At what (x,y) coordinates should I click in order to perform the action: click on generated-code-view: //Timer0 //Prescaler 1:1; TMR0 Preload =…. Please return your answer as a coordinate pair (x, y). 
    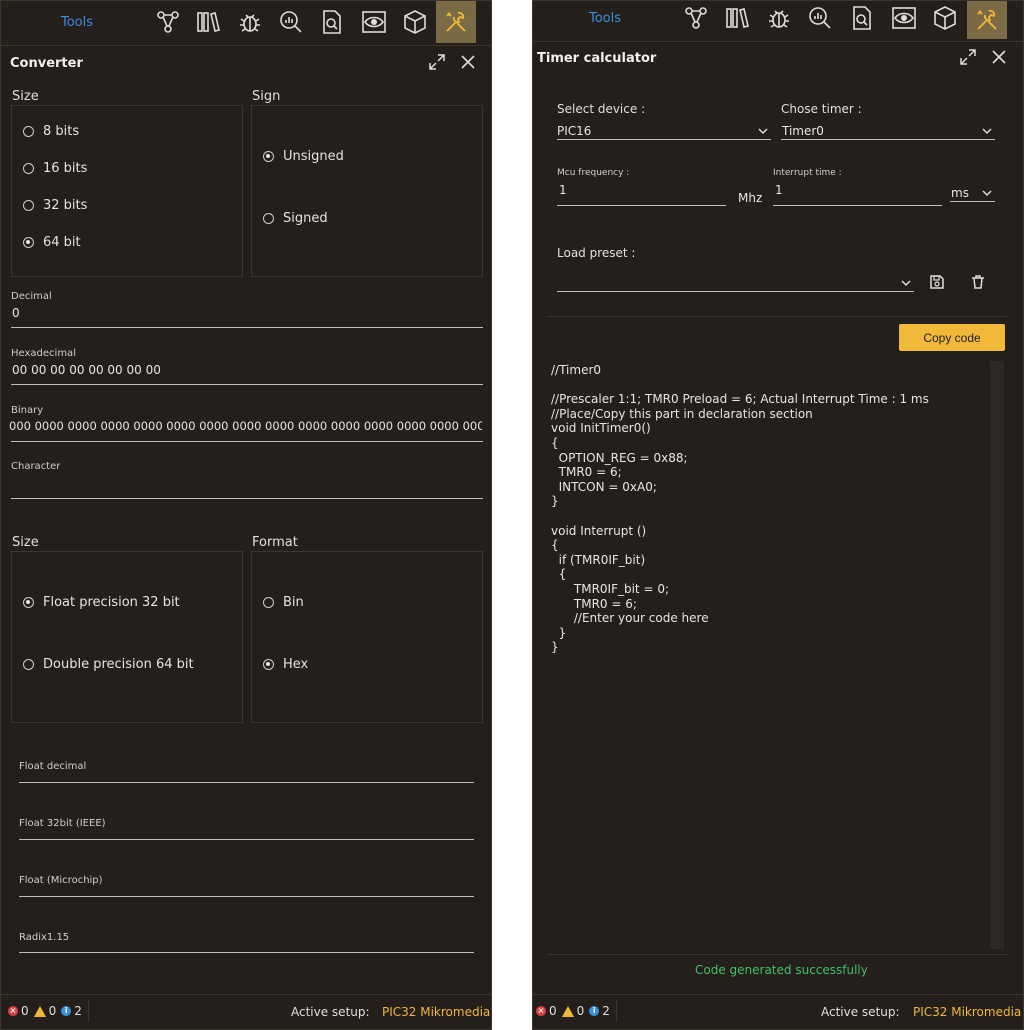
    Looking at the image, I should click on (740, 509).